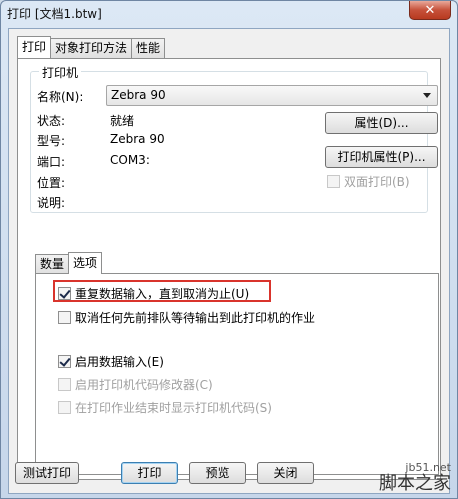  Describe the element at coordinates (64, 384) in the screenshot. I see `enable-code-modifier-checkbox` at that location.